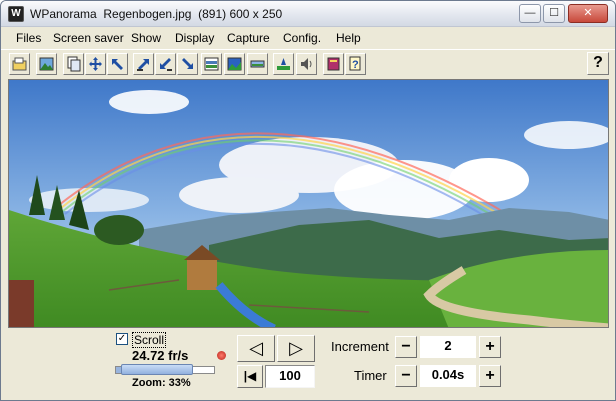 The height and width of the screenshot is (401, 616). Describe the element at coordinates (588, 13) in the screenshot. I see `close-button: ✕` at that location.